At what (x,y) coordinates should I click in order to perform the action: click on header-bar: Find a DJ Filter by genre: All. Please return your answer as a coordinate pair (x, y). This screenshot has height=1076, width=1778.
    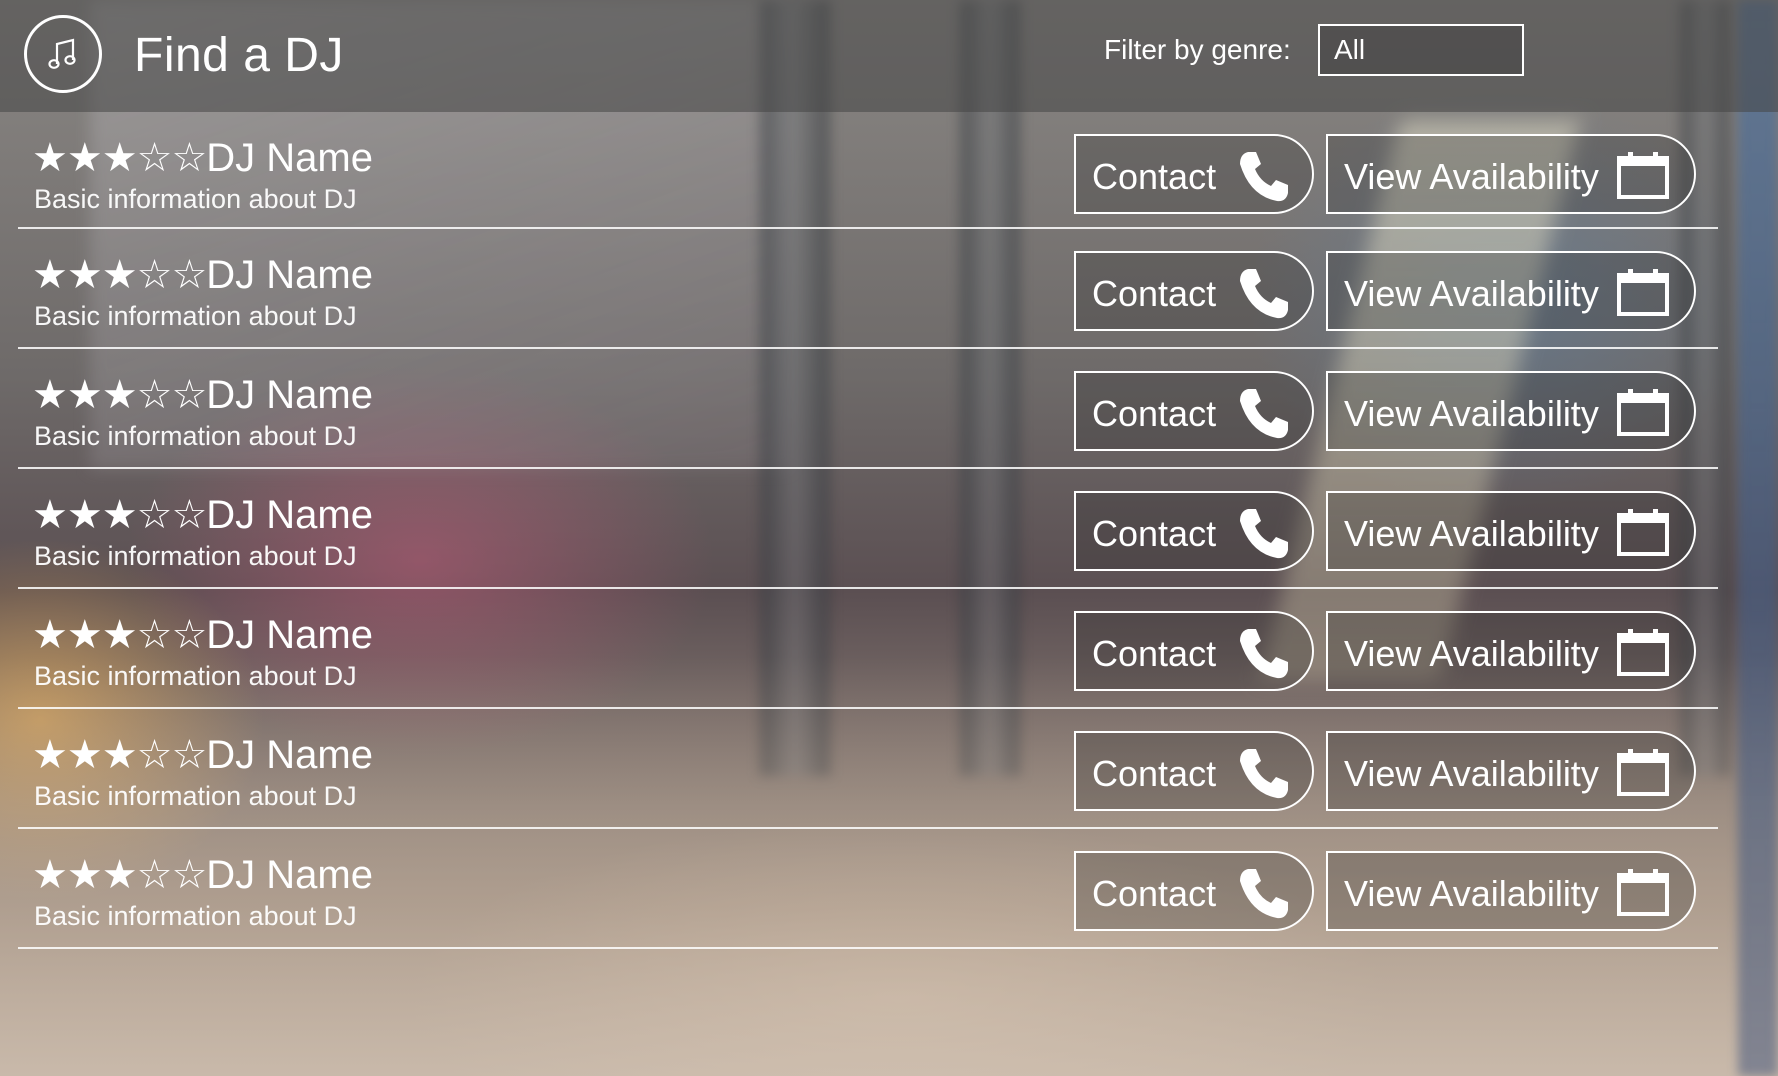
    Looking at the image, I should click on (889, 56).